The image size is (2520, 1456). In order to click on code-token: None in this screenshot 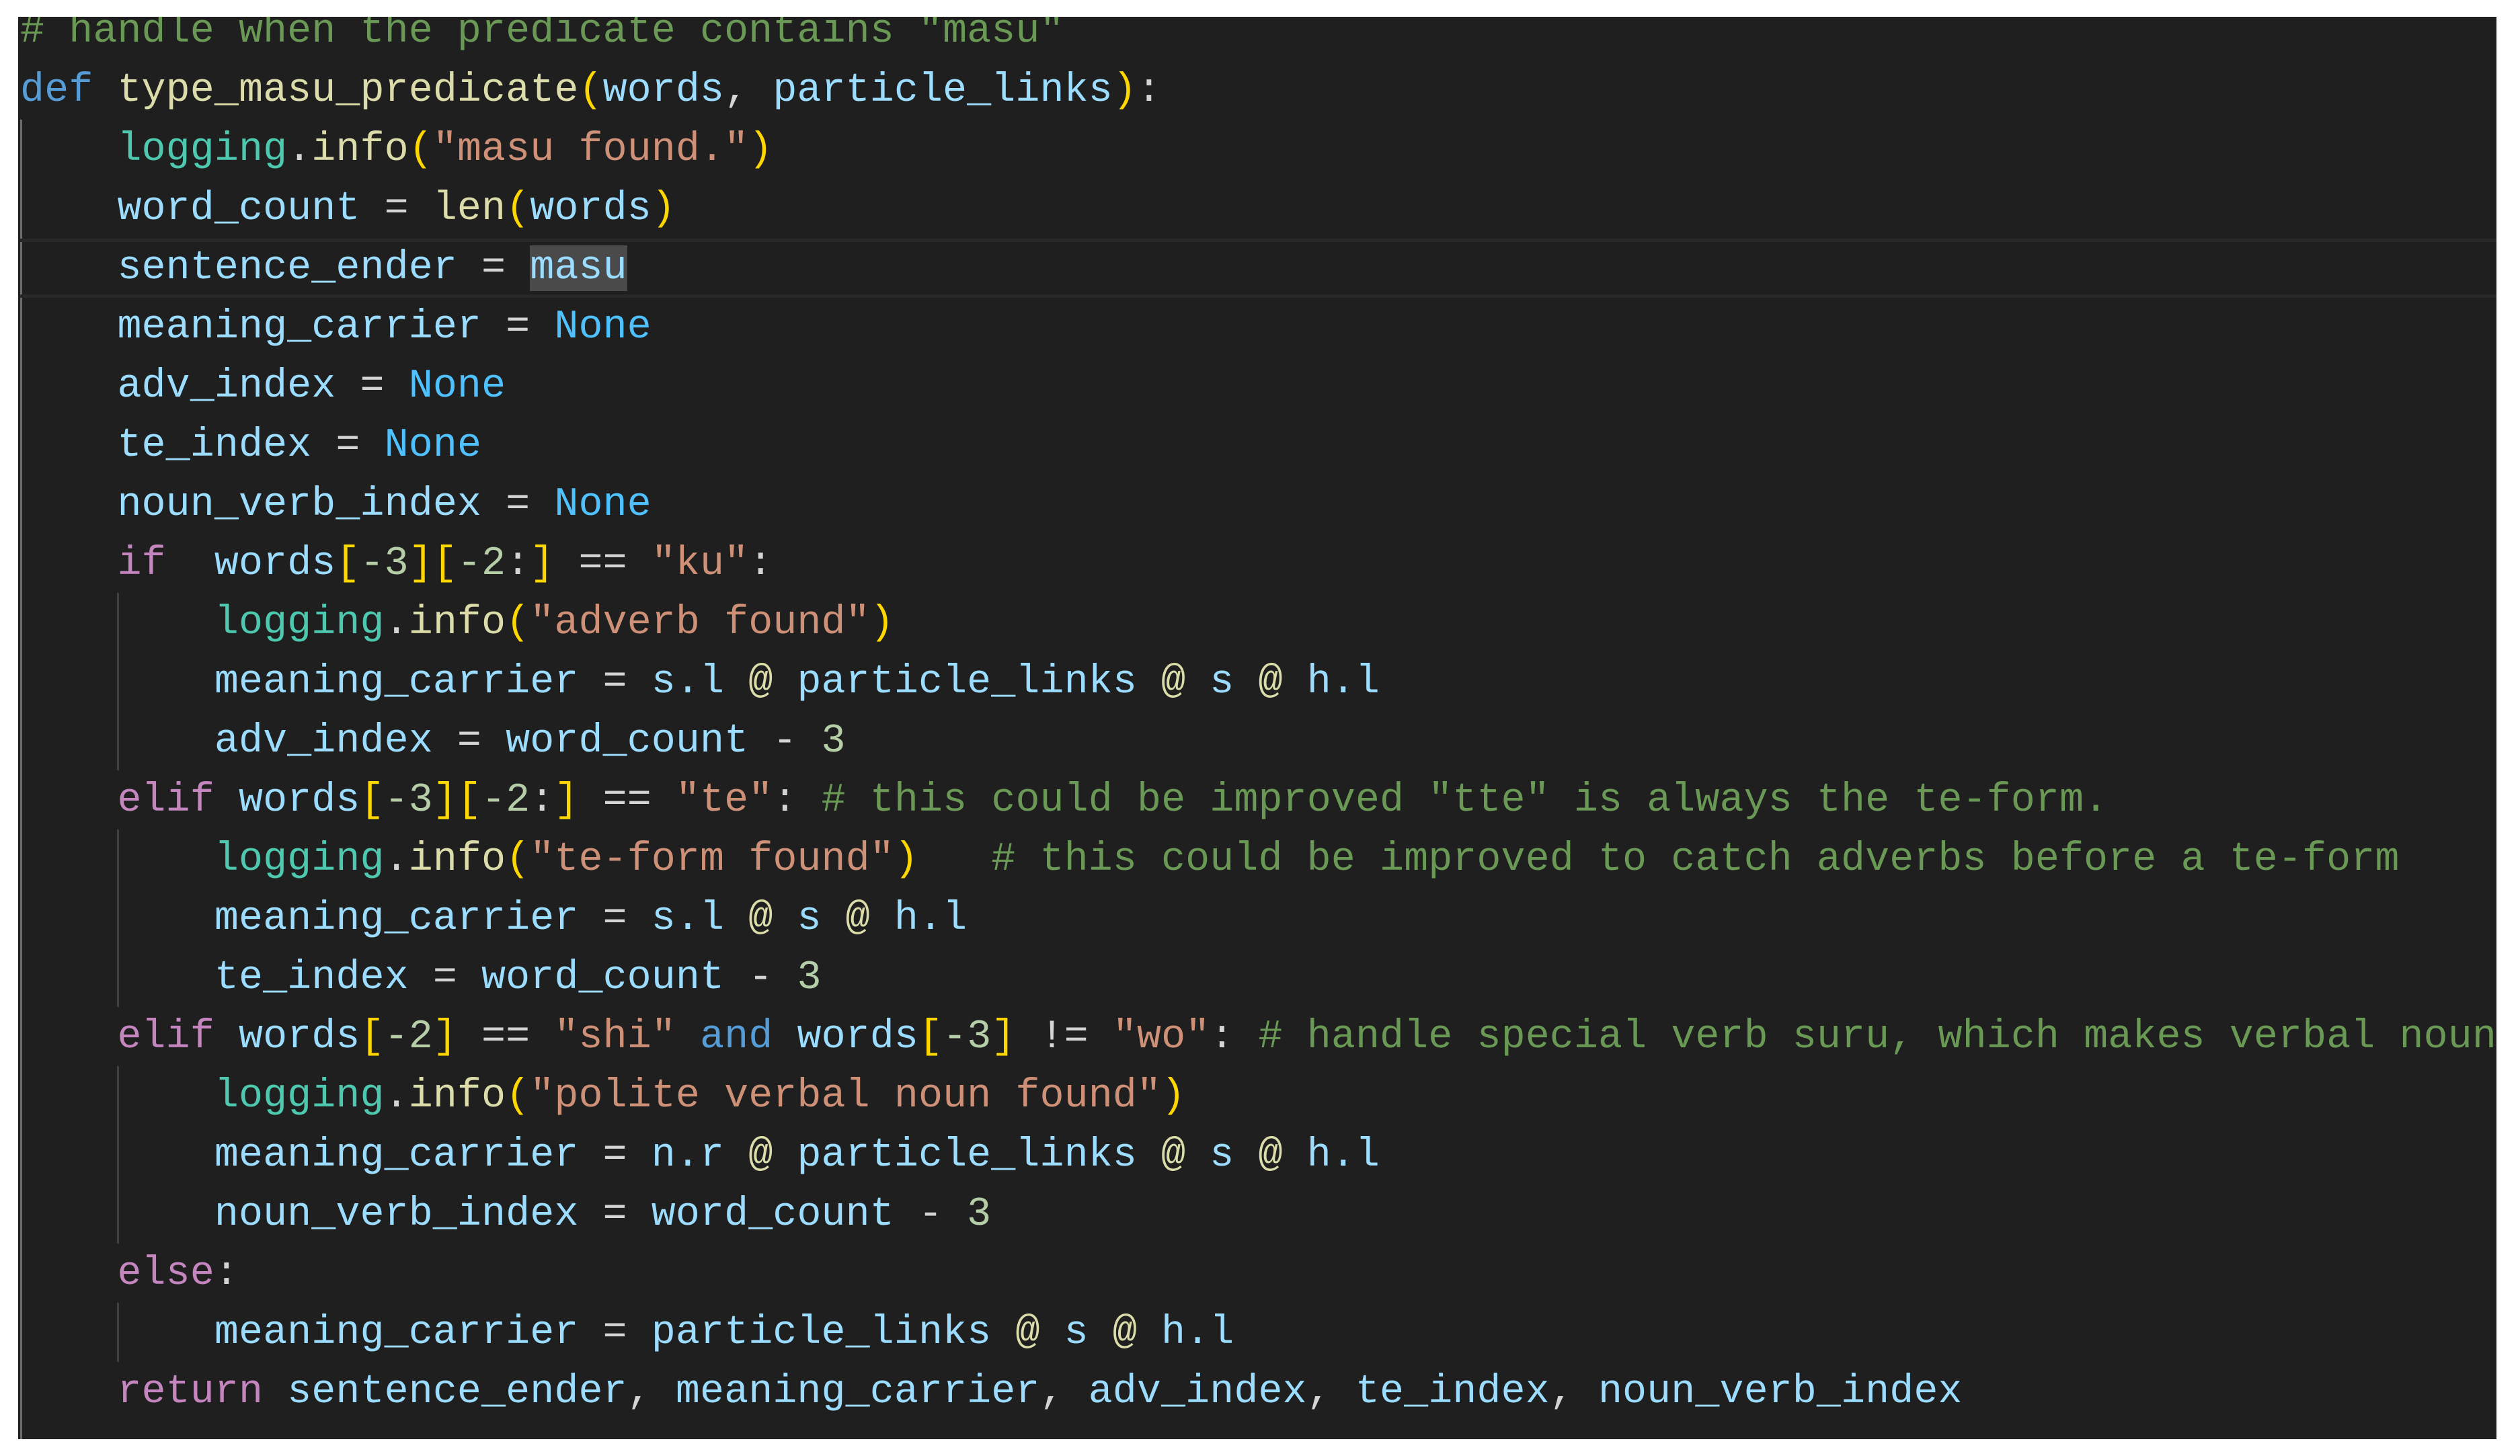, I will do `click(603, 505)`.